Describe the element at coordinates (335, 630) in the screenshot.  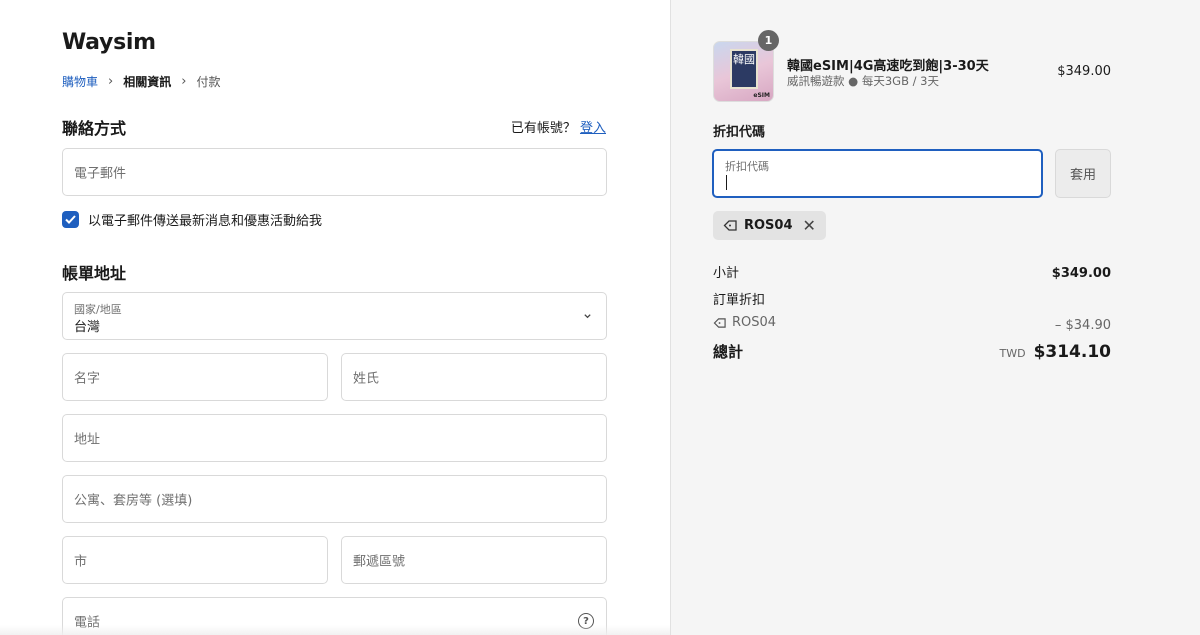
I see `scroll-fade` at that location.